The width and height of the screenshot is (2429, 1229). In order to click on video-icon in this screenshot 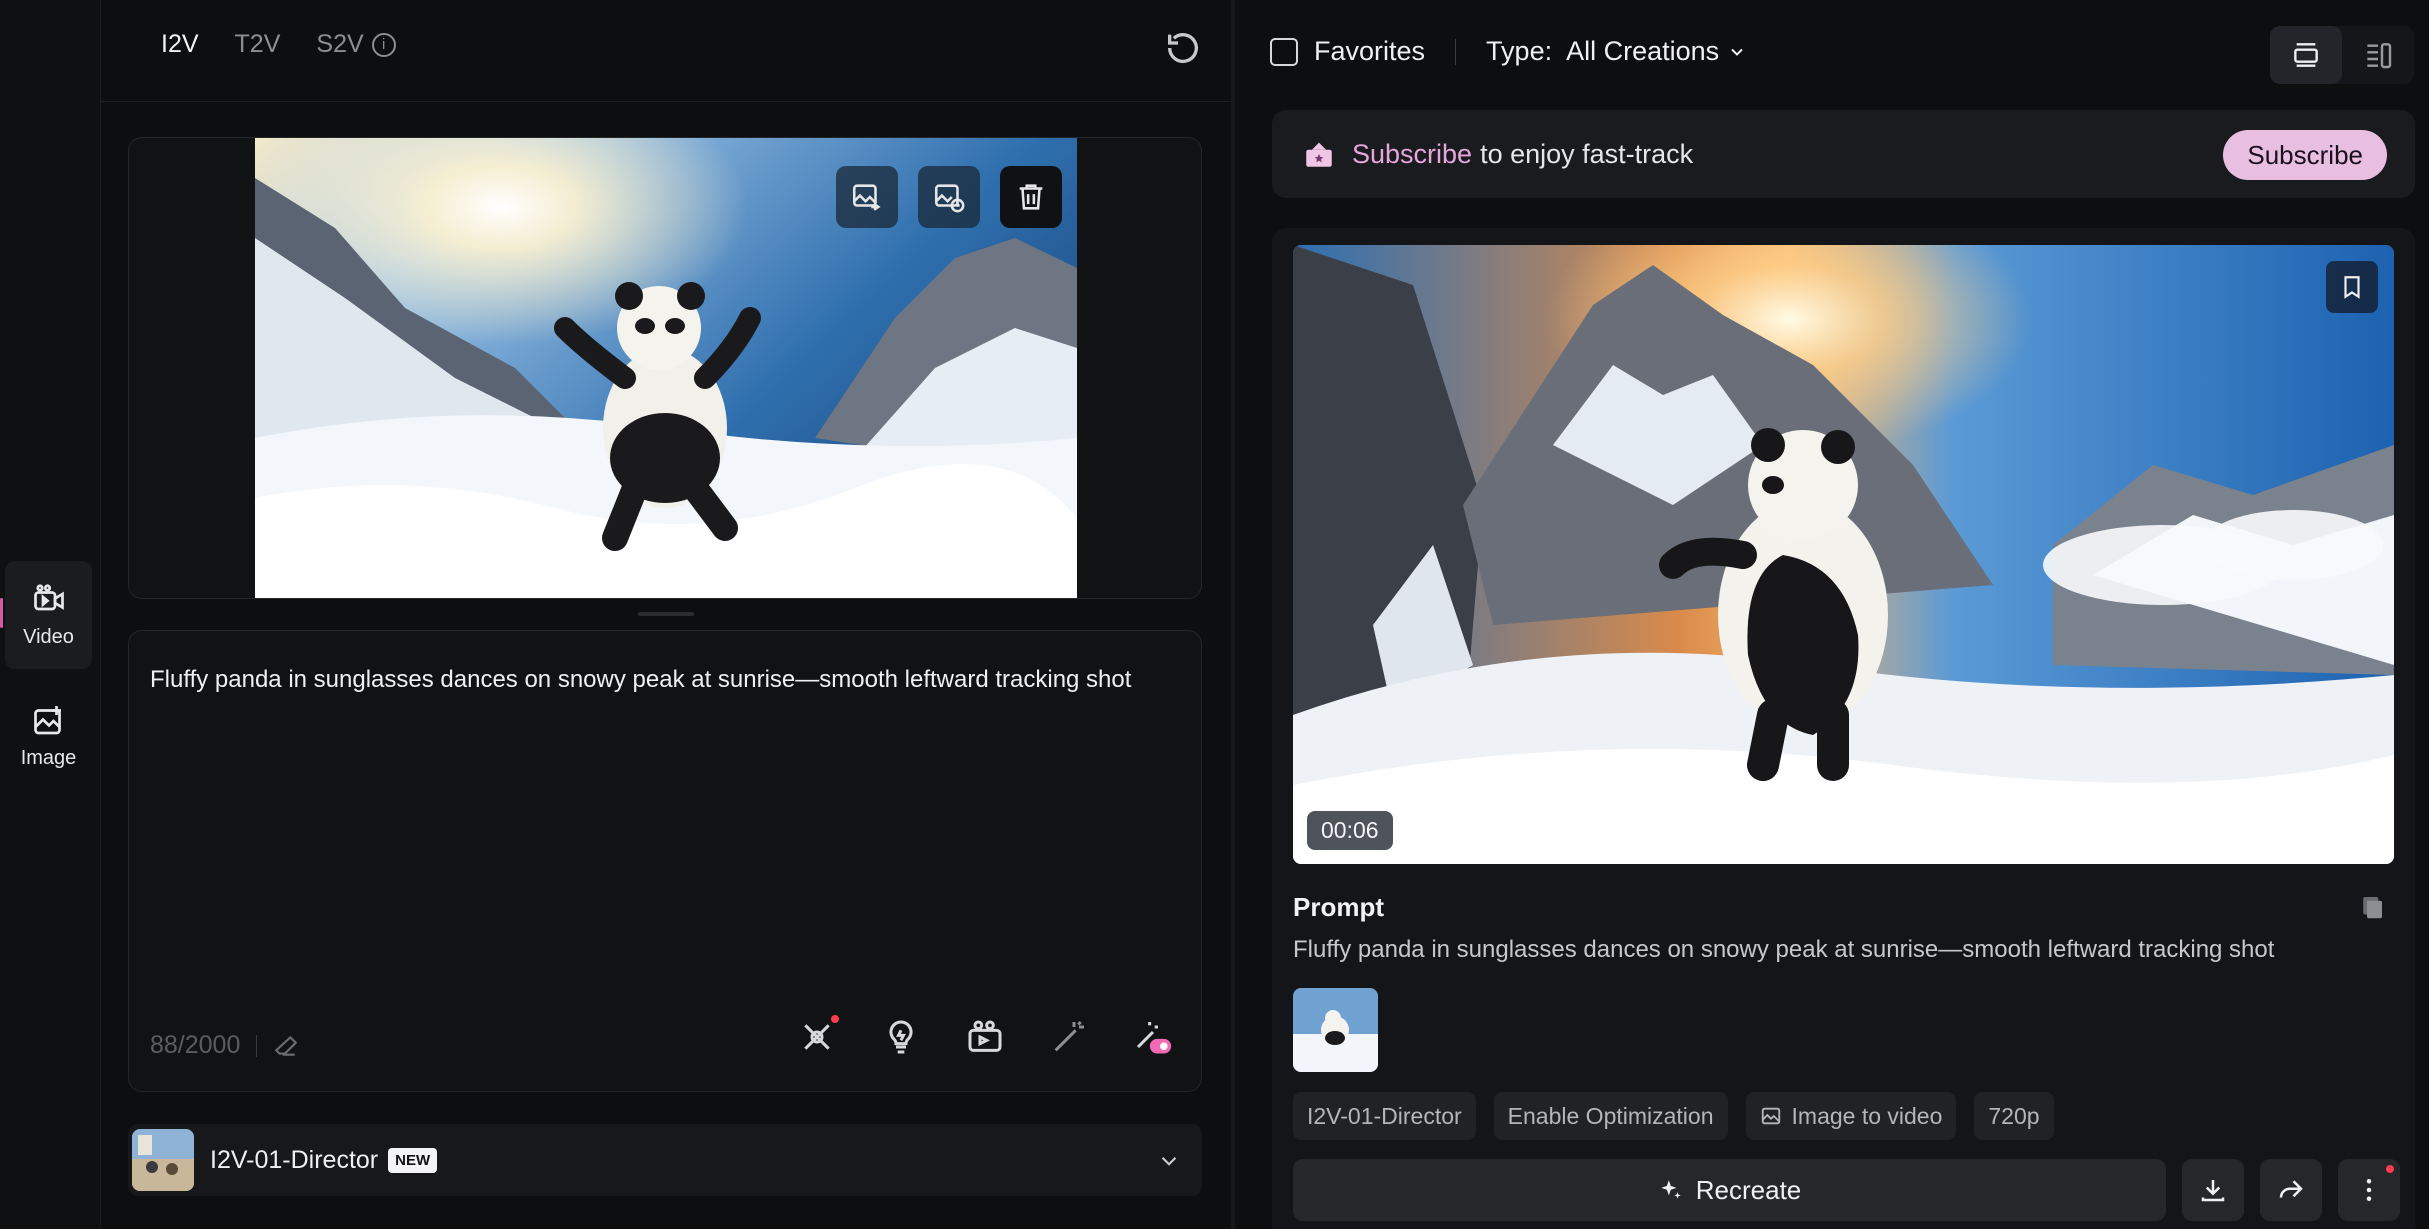, I will do `click(48, 596)`.